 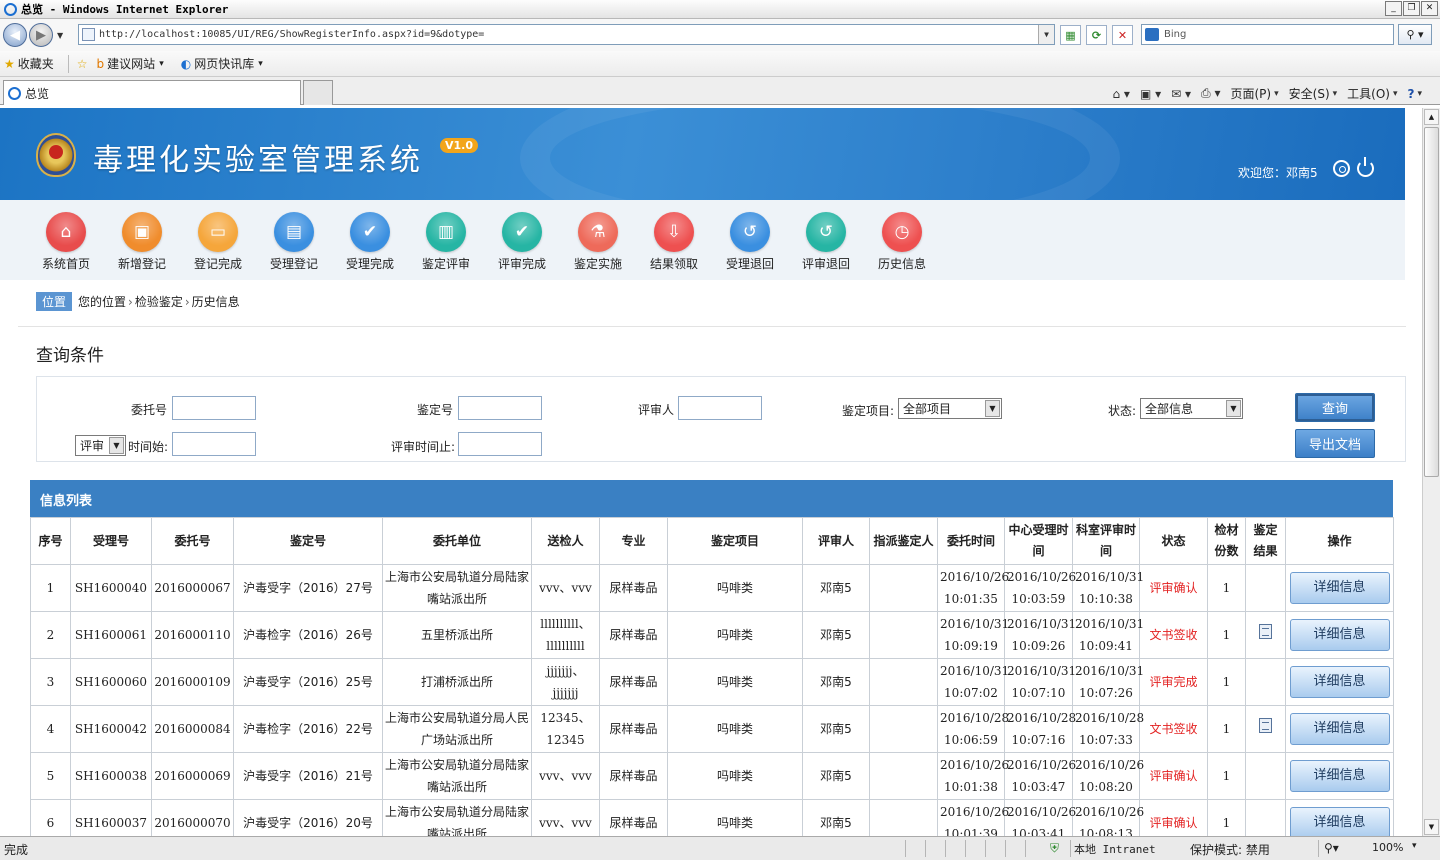 I want to click on add-favorite-icon: ☆, so click(x=84, y=64).